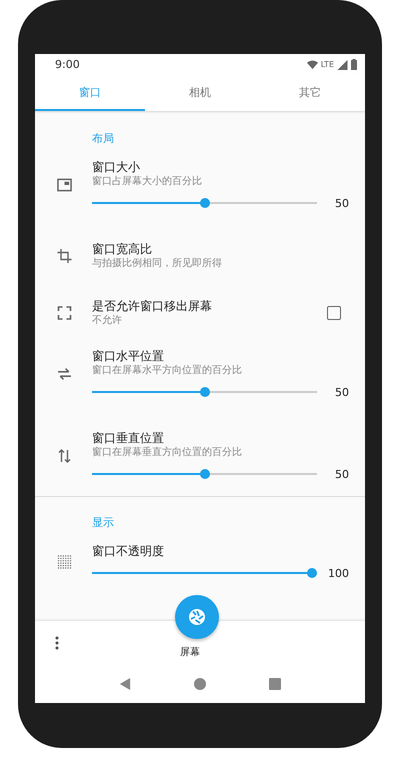  Describe the element at coordinates (128, 356) in the screenshot. I see `setting-title: 窗口水平位置` at that location.